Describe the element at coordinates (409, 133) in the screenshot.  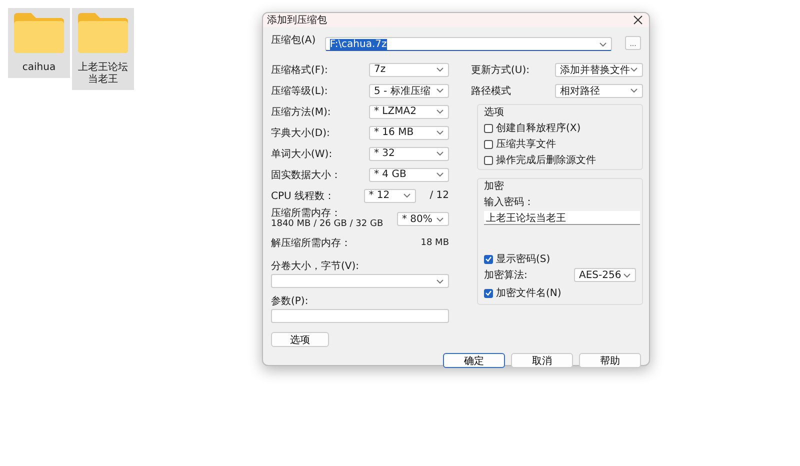
I see `dropdown: * 16 MB` at that location.